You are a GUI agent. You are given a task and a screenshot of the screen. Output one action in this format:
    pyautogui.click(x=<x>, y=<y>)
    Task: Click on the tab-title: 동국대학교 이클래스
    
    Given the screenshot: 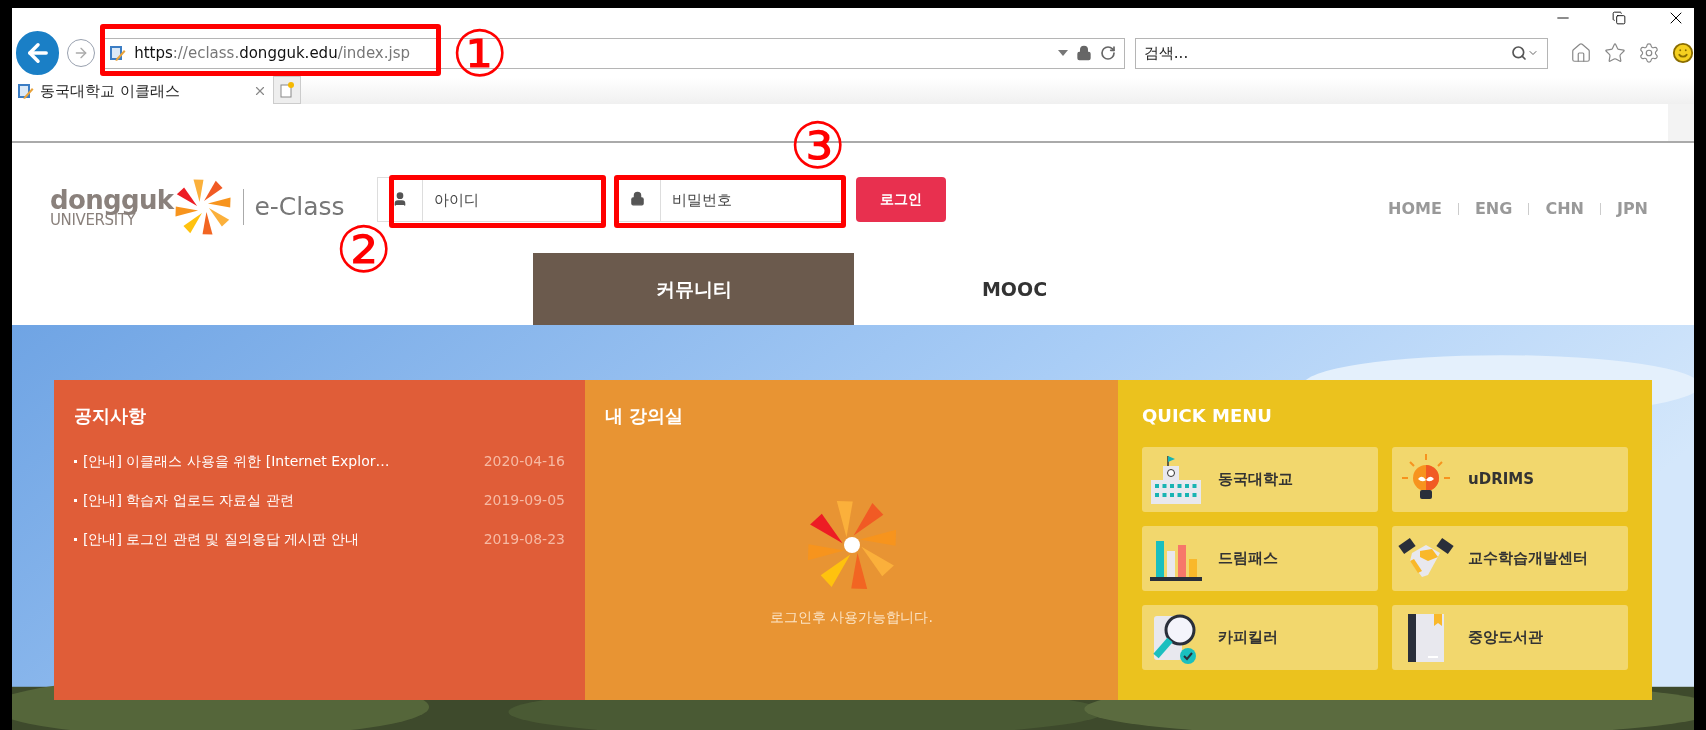 What is the action you would take?
    pyautogui.click(x=110, y=91)
    